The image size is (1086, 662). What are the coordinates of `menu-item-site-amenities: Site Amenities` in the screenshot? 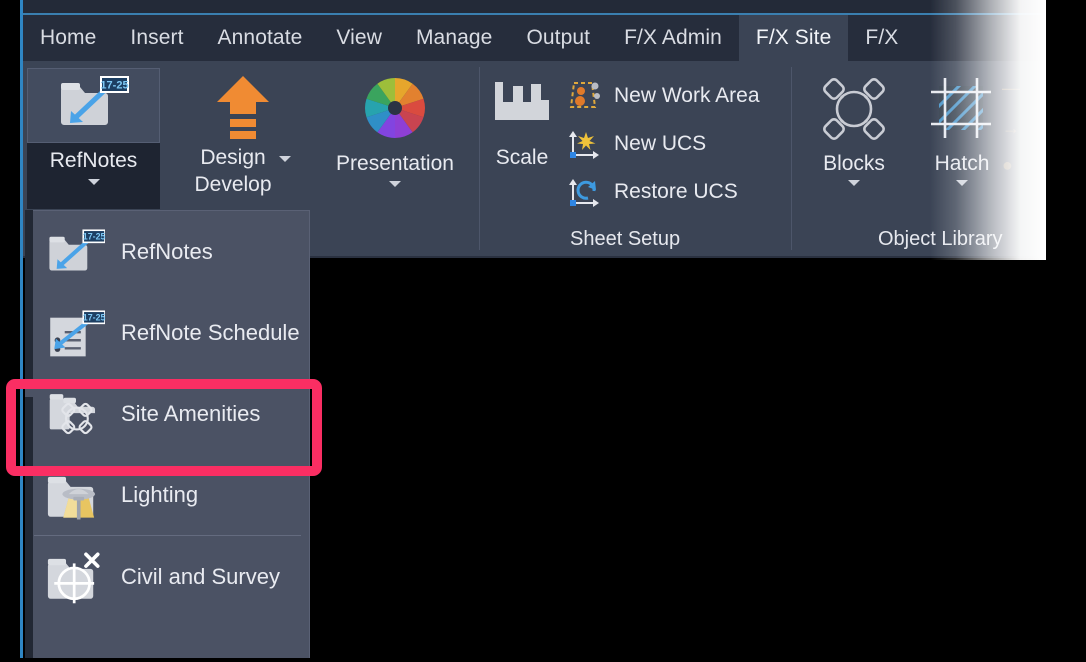 It's located at (167, 413).